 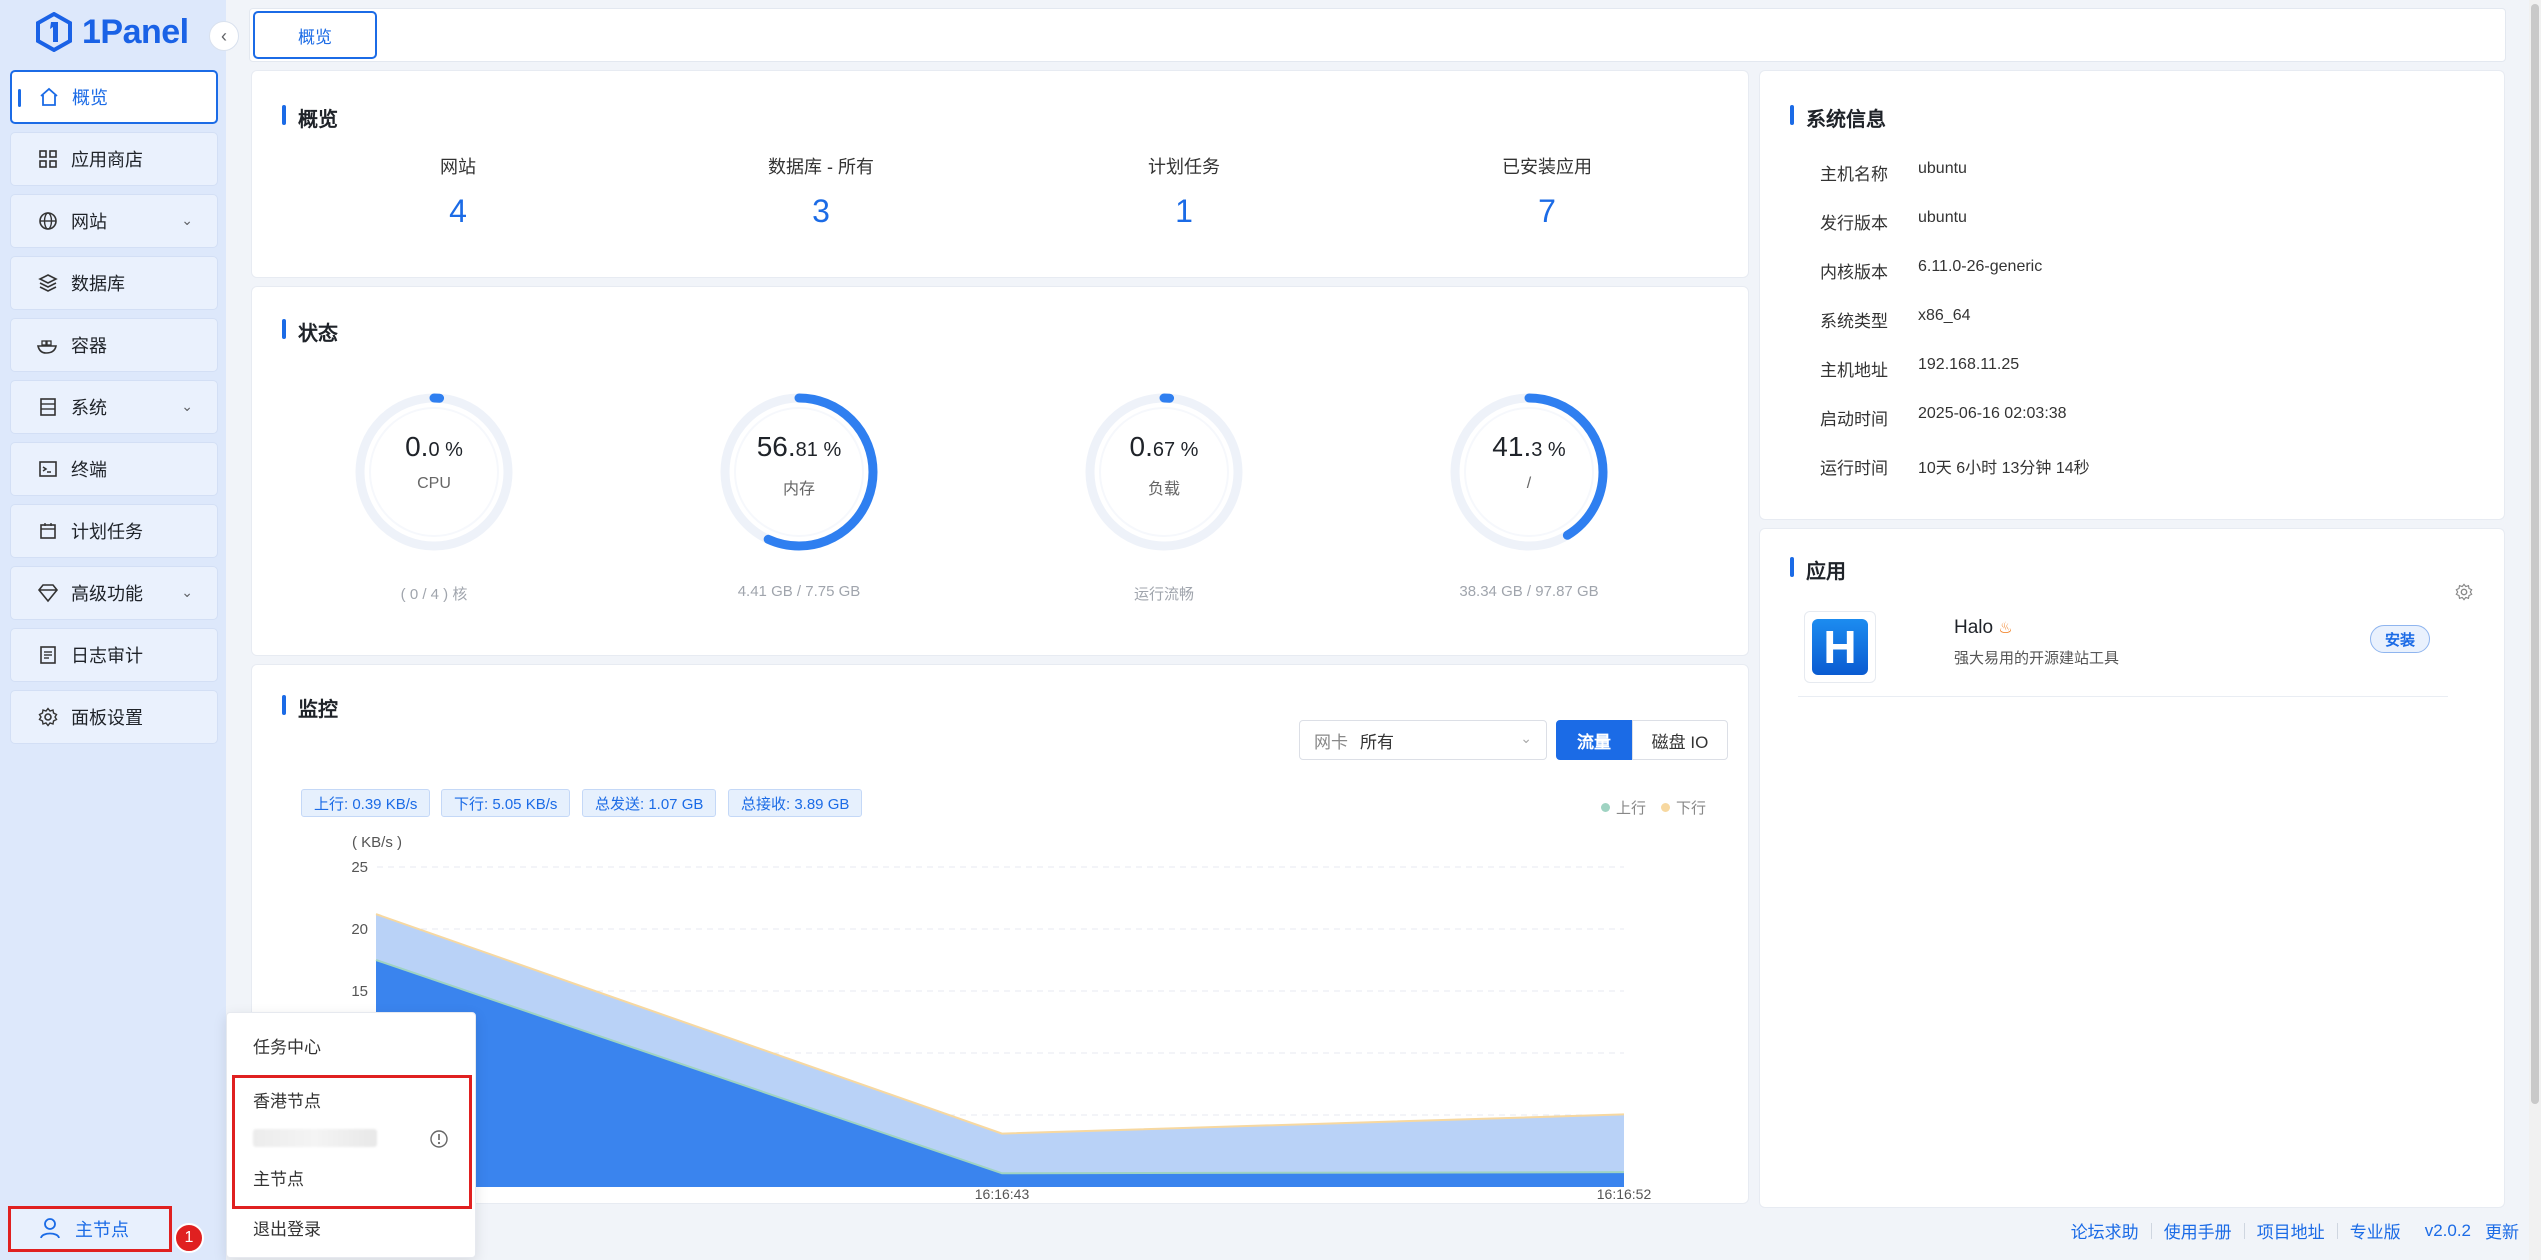 I want to click on terminal-icon, so click(x=48, y=469).